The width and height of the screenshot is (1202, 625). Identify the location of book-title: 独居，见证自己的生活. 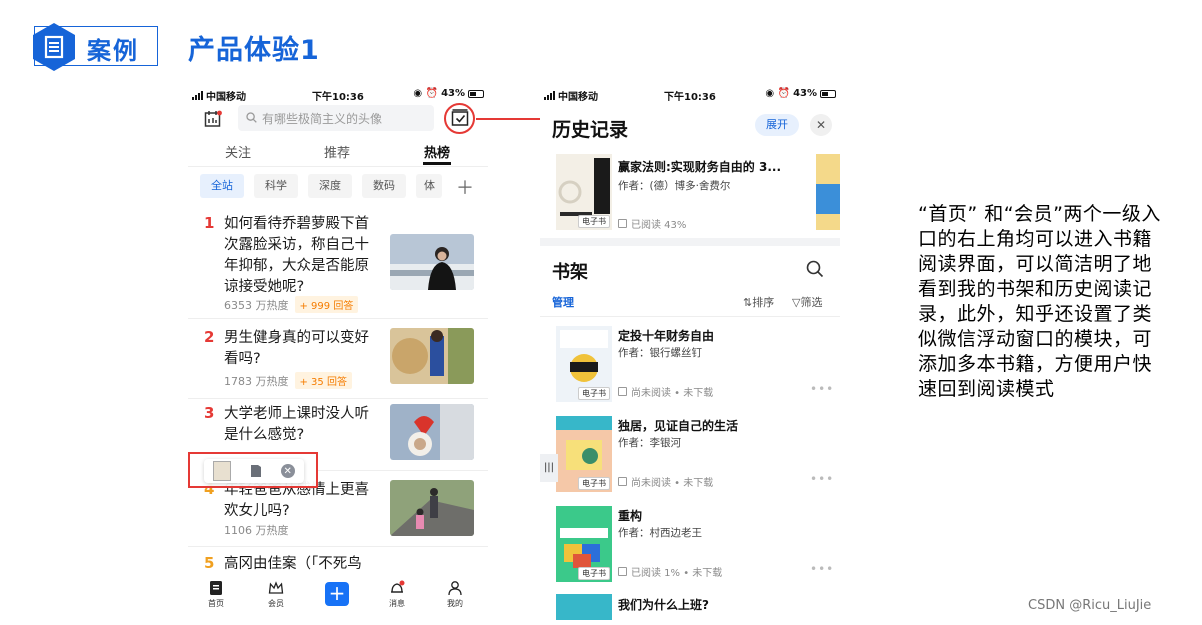
(678, 425).